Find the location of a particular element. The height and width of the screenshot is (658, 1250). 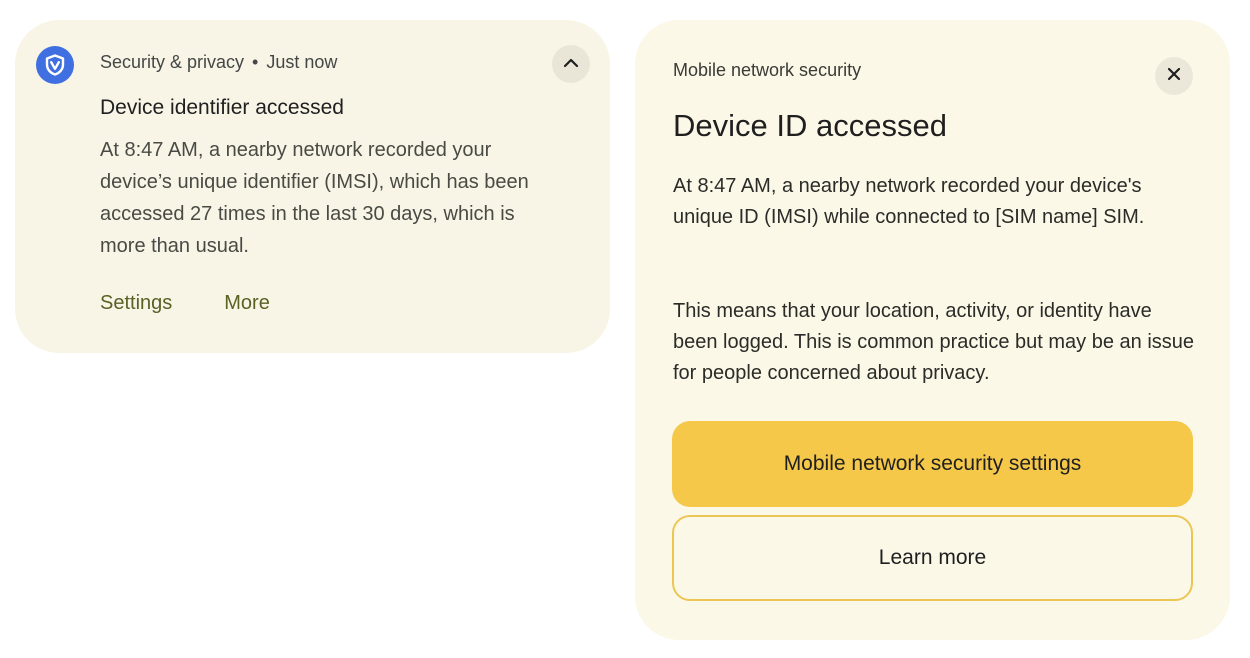

chevron-up-icon is located at coordinates (571, 64).